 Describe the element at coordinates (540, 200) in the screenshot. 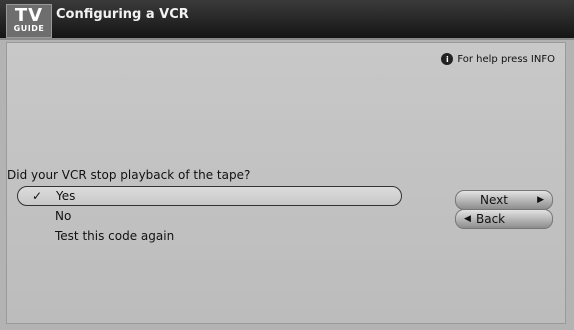

I see `arrow-right-icon: ▶` at that location.